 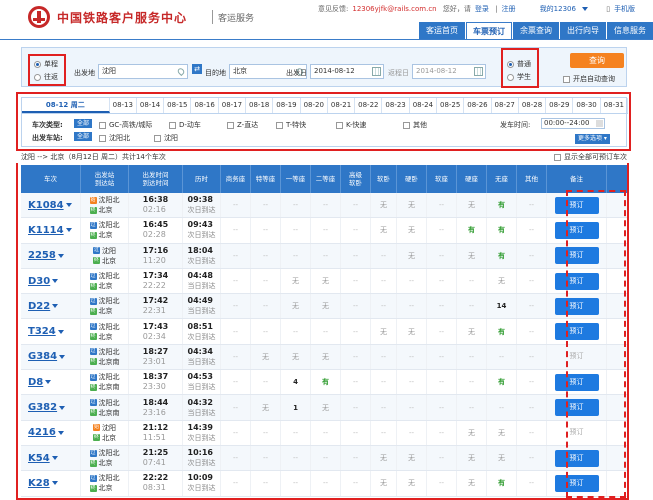 What do you see at coordinates (396, 105) in the screenshot?
I see `date-tab: 08-23` at bounding box center [396, 105].